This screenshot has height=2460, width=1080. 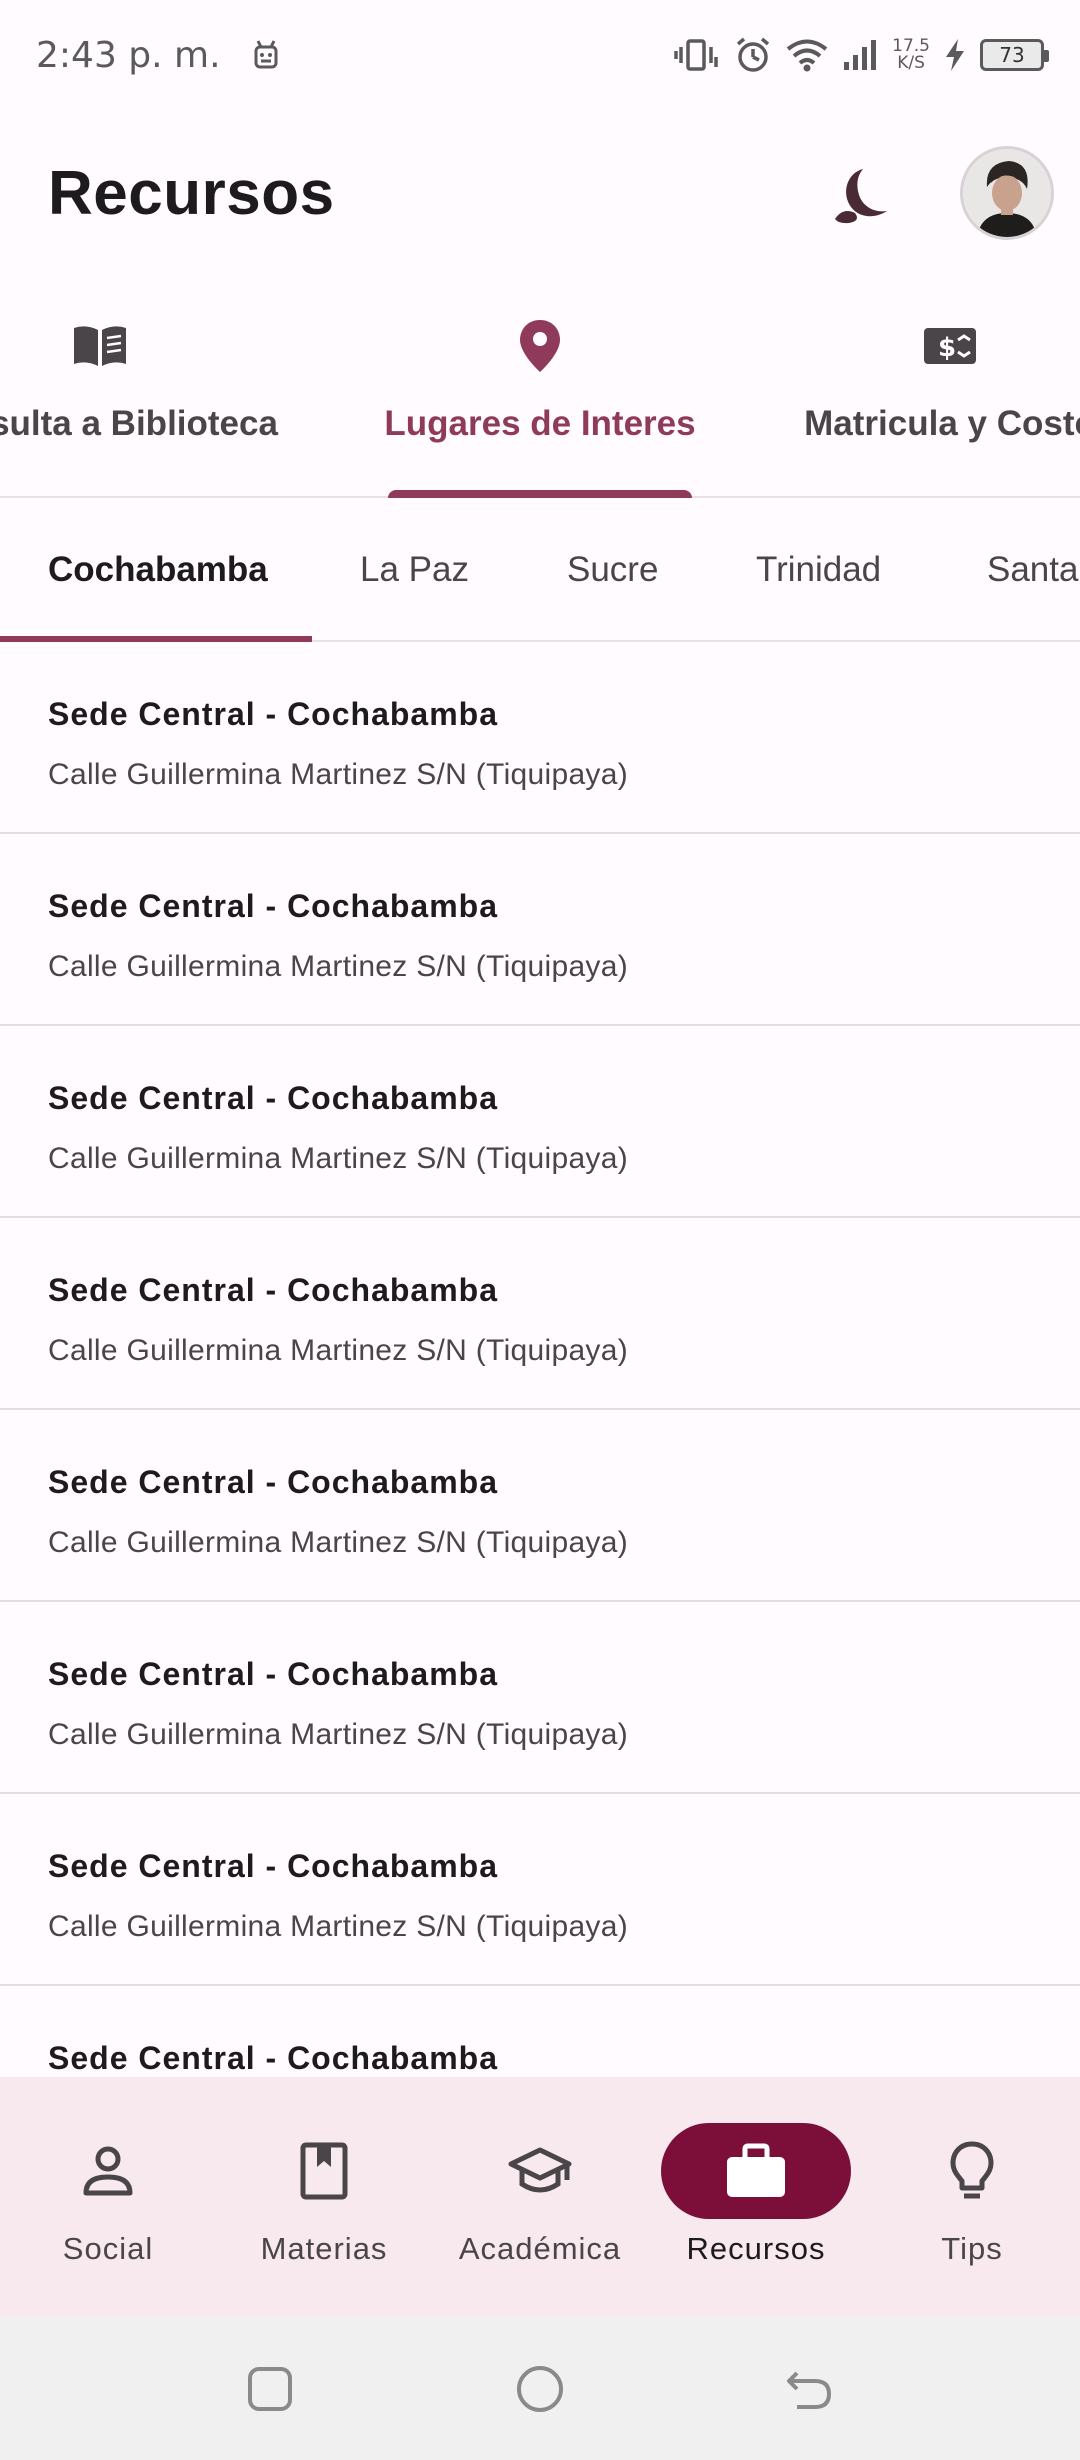 I want to click on nav-recursos: Recursos, so click(x=756, y=2195).